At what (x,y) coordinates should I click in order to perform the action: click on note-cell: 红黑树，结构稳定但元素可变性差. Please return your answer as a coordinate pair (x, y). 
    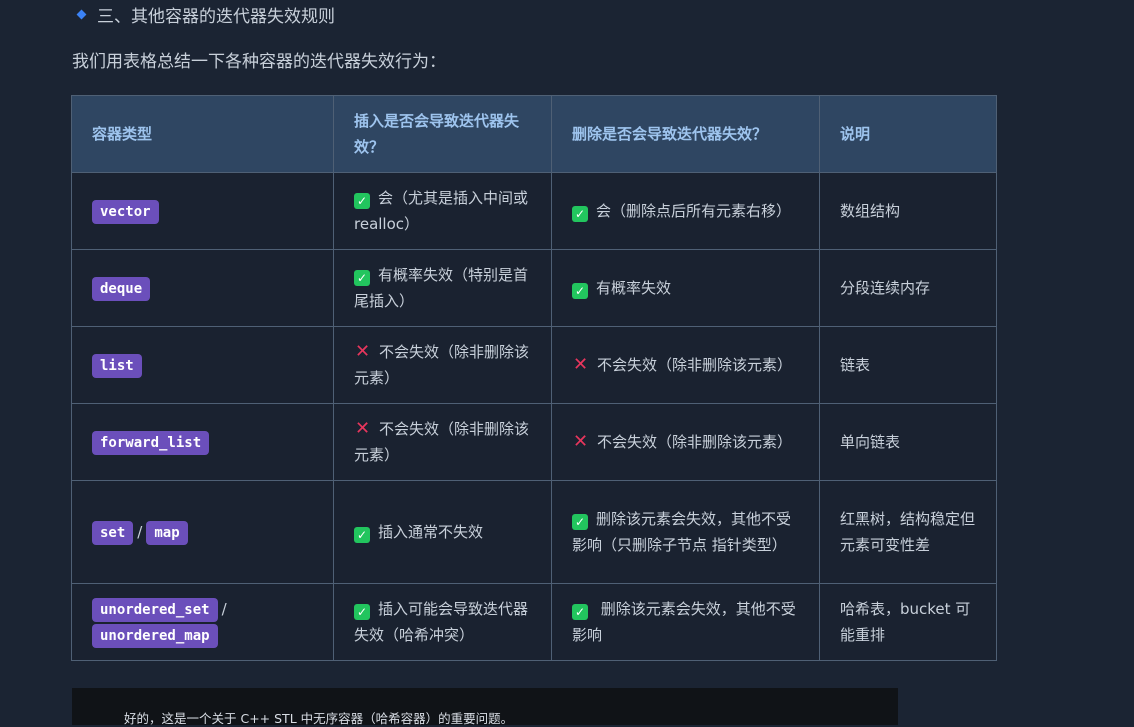
    Looking at the image, I should click on (908, 532).